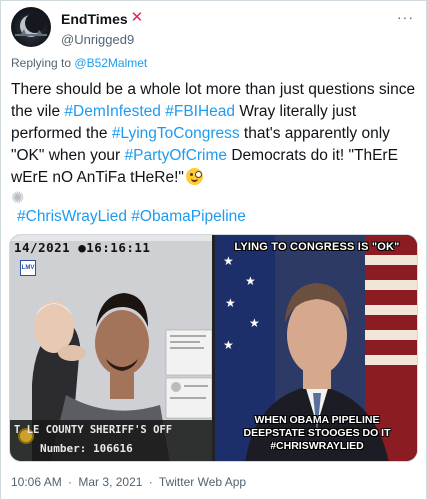 Image resolution: width=427 pixels, height=500 pixels. I want to click on tweet-header: EndTimes ✕ @Unrigged9 ···, so click(214, 27).